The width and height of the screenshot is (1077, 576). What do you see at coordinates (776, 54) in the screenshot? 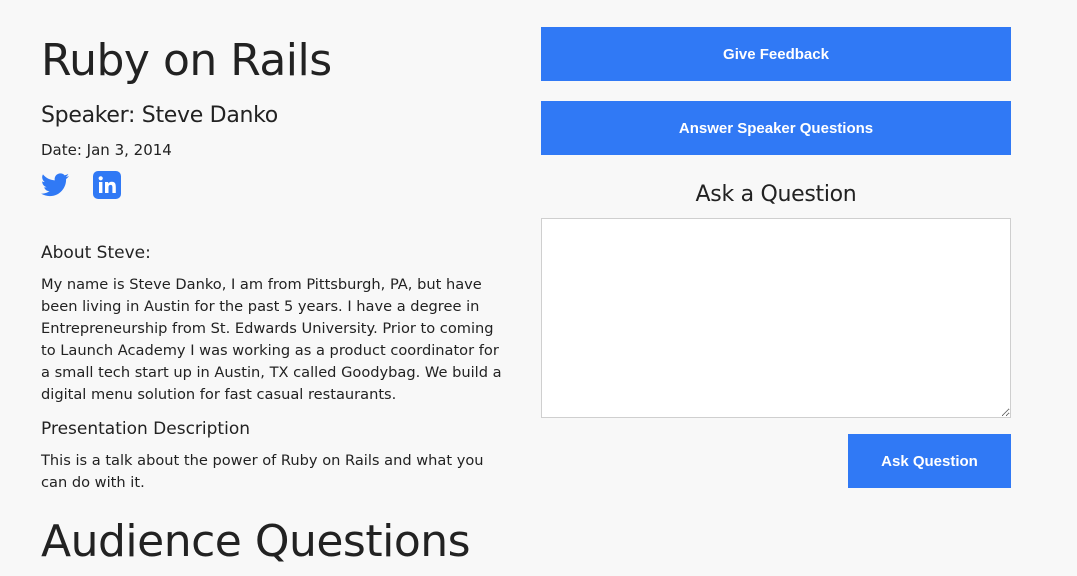
I see `give-feedback-button: Give Feedback` at bounding box center [776, 54].